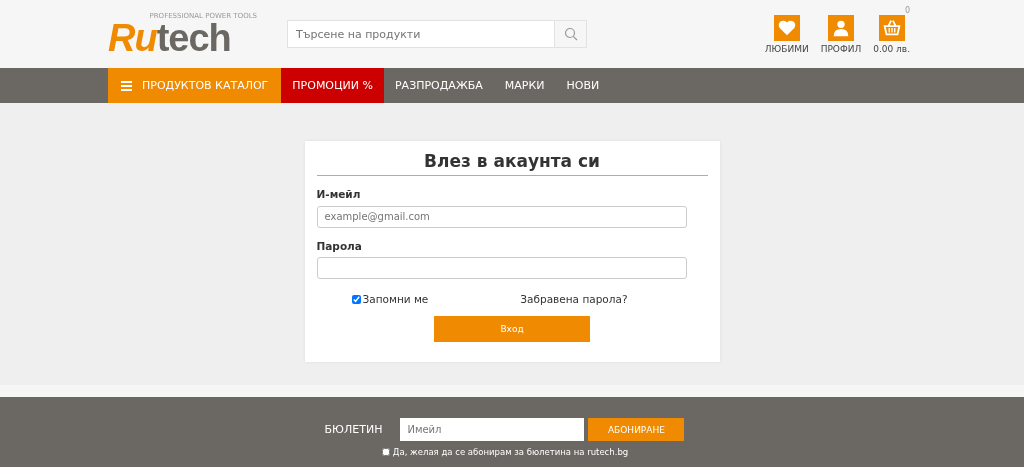 Image resolution: width=1024 pixels, height=467 pixels. I want to click on newsletter-email-field: Имейл, so click(492, 429).